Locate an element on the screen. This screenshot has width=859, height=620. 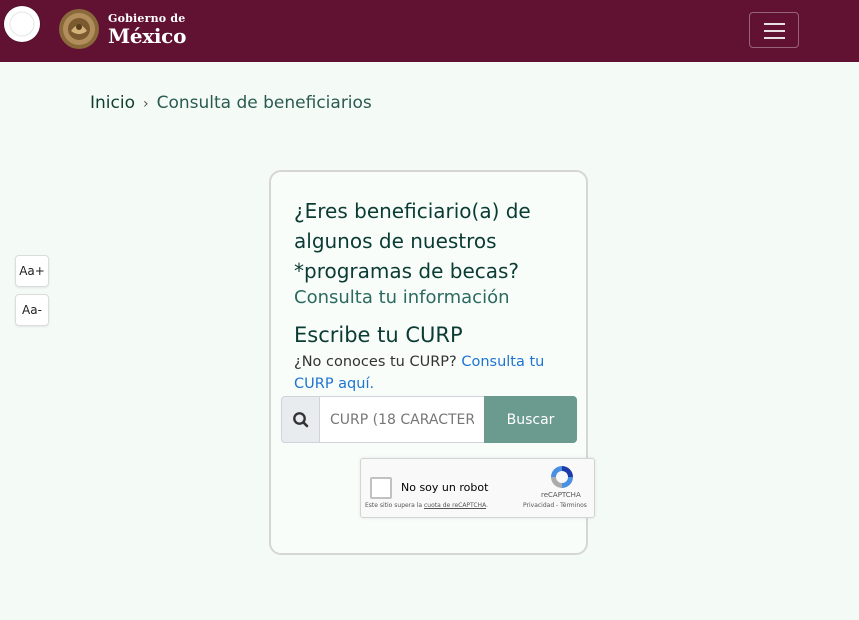
recaptcha-quota-suffix: . is located at coordinates (487, 505).